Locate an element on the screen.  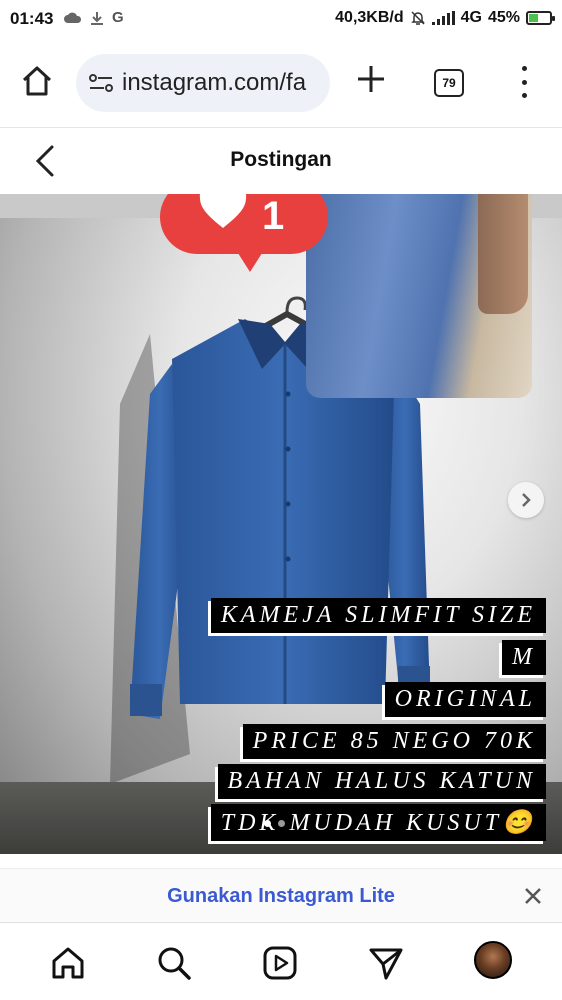
caption-text: ORIGINAL is located at coordinates (465, 699).